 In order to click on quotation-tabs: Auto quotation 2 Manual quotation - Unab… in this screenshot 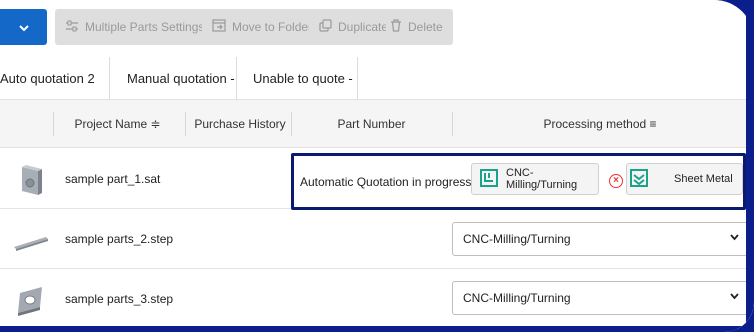, I will do `click(377, 78)`.